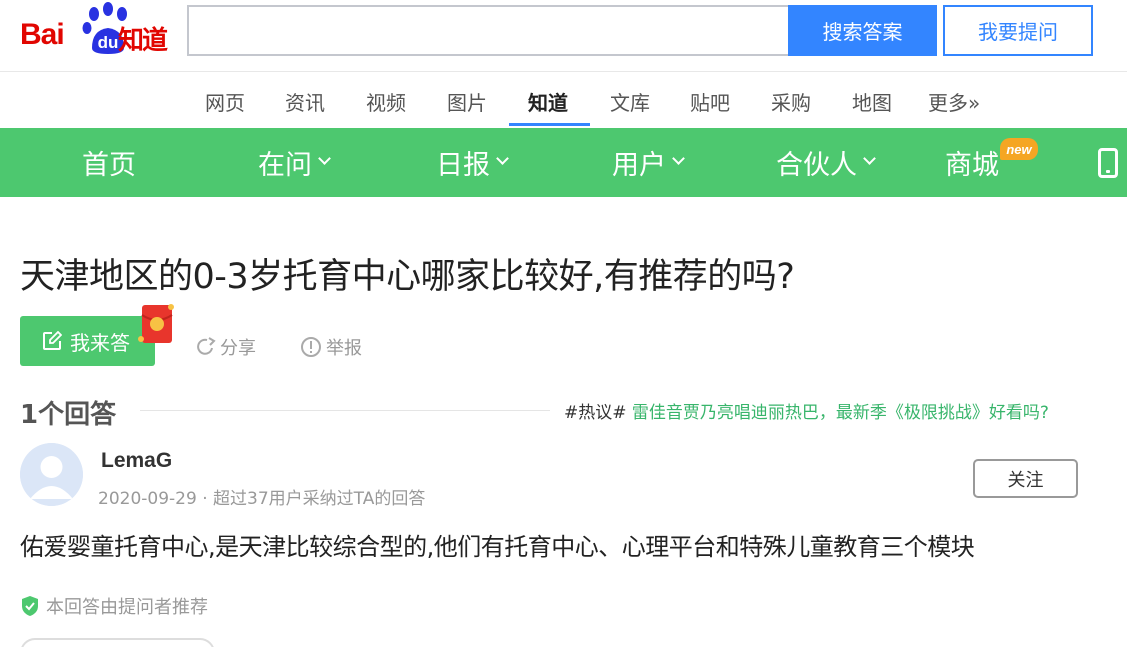  What do you see at coordinates (563, 162) in the screenshot?
I see `green-nav-bar: 首页 在问 日报 用户 合伙人 商城` at bounding box center [563, 162].